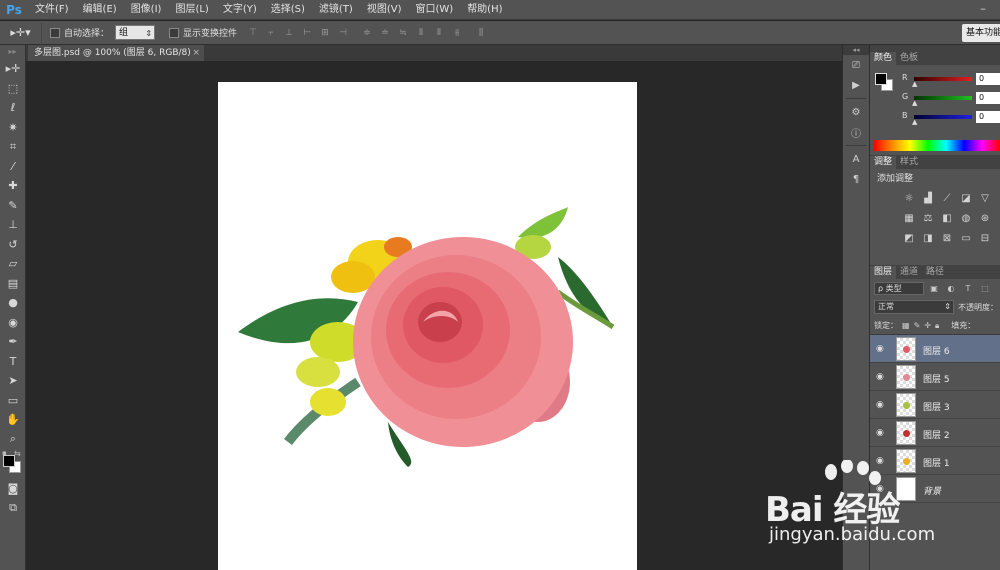 The image size is (1000, 570). What do you see at coordinates (13, 509) in the screenshot?
I see `screen-mode-icon: ⧉` at bounding box center [13, 509].